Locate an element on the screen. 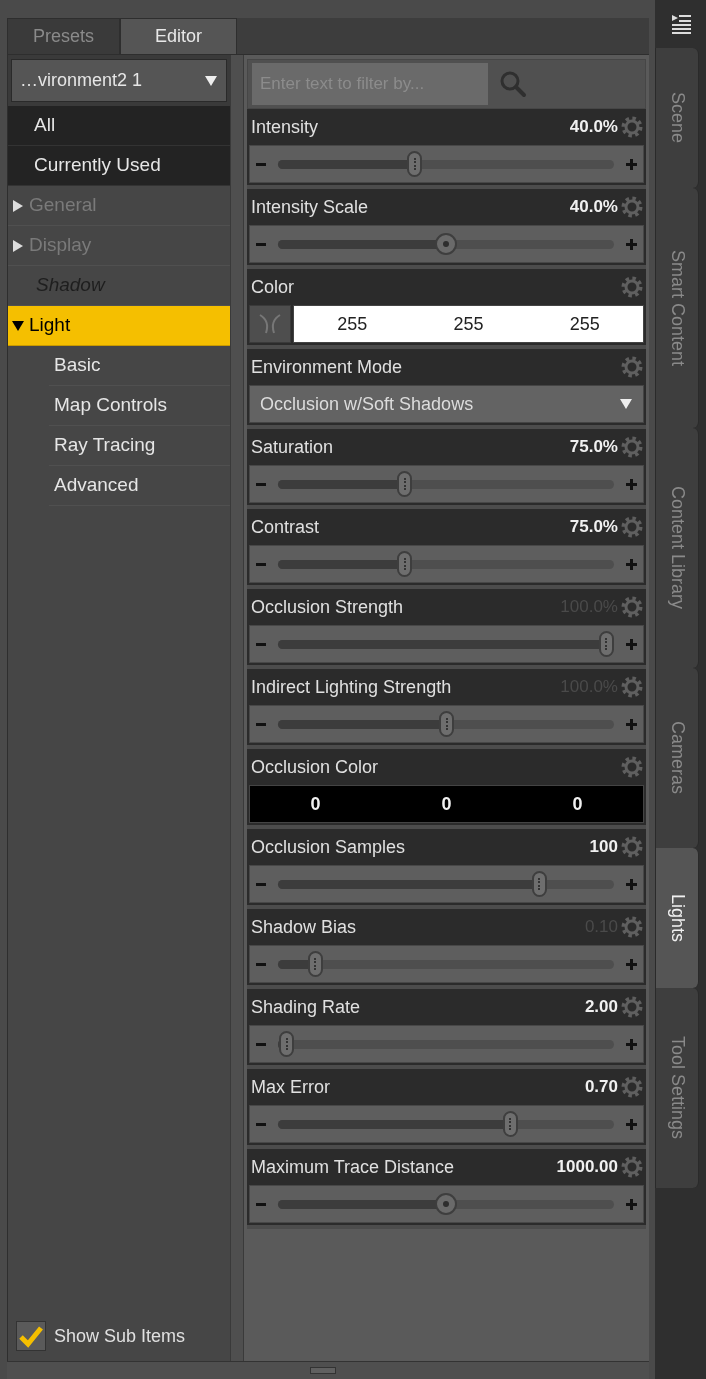  category-item: All is located at coordinates (119, 126).